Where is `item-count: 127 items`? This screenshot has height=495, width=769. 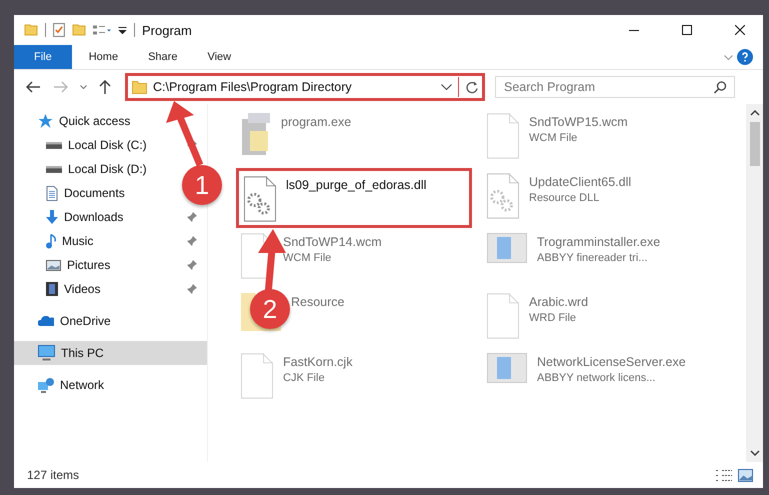
item-count: 127 items is located at coordinates (53, 475).